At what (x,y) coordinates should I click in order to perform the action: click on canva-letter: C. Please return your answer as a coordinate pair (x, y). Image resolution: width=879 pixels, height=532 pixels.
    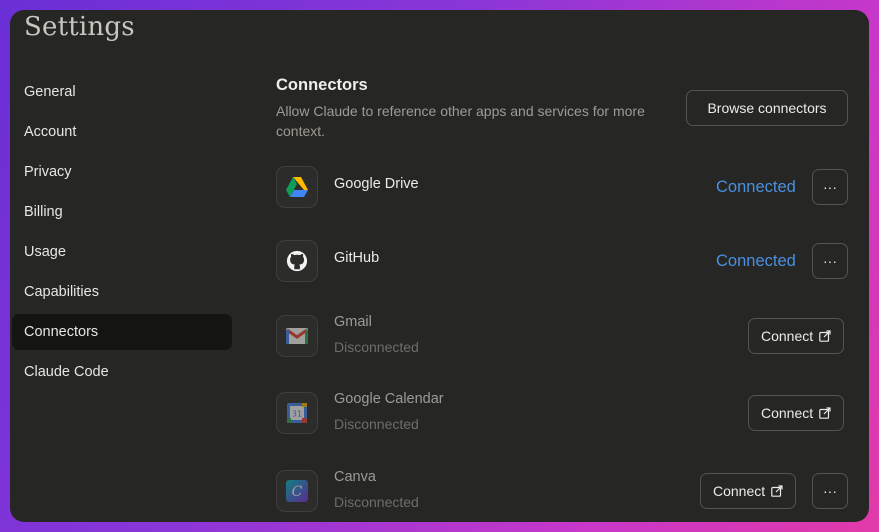
    Looking at the image, I should click on (297, 492).